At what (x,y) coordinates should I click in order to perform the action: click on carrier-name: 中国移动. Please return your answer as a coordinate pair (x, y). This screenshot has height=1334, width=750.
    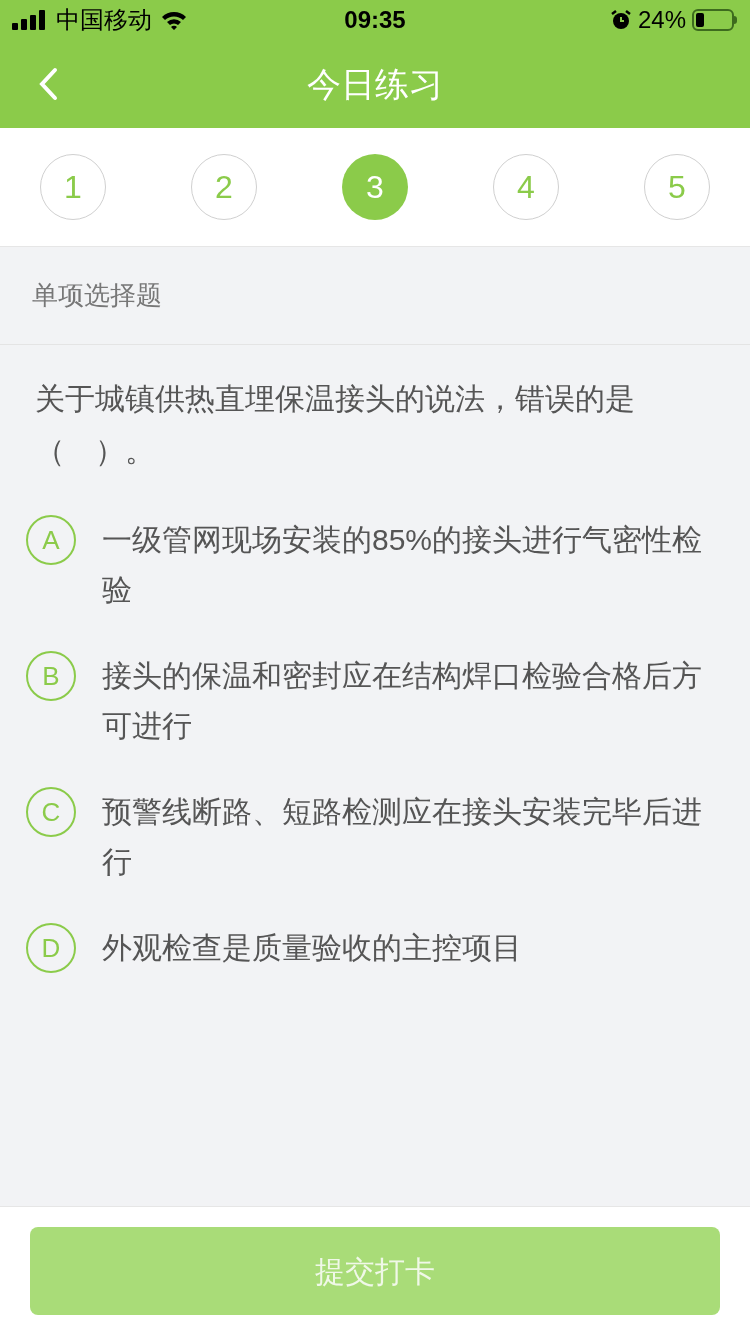
    Looking at the image, I should click on (104, 20).